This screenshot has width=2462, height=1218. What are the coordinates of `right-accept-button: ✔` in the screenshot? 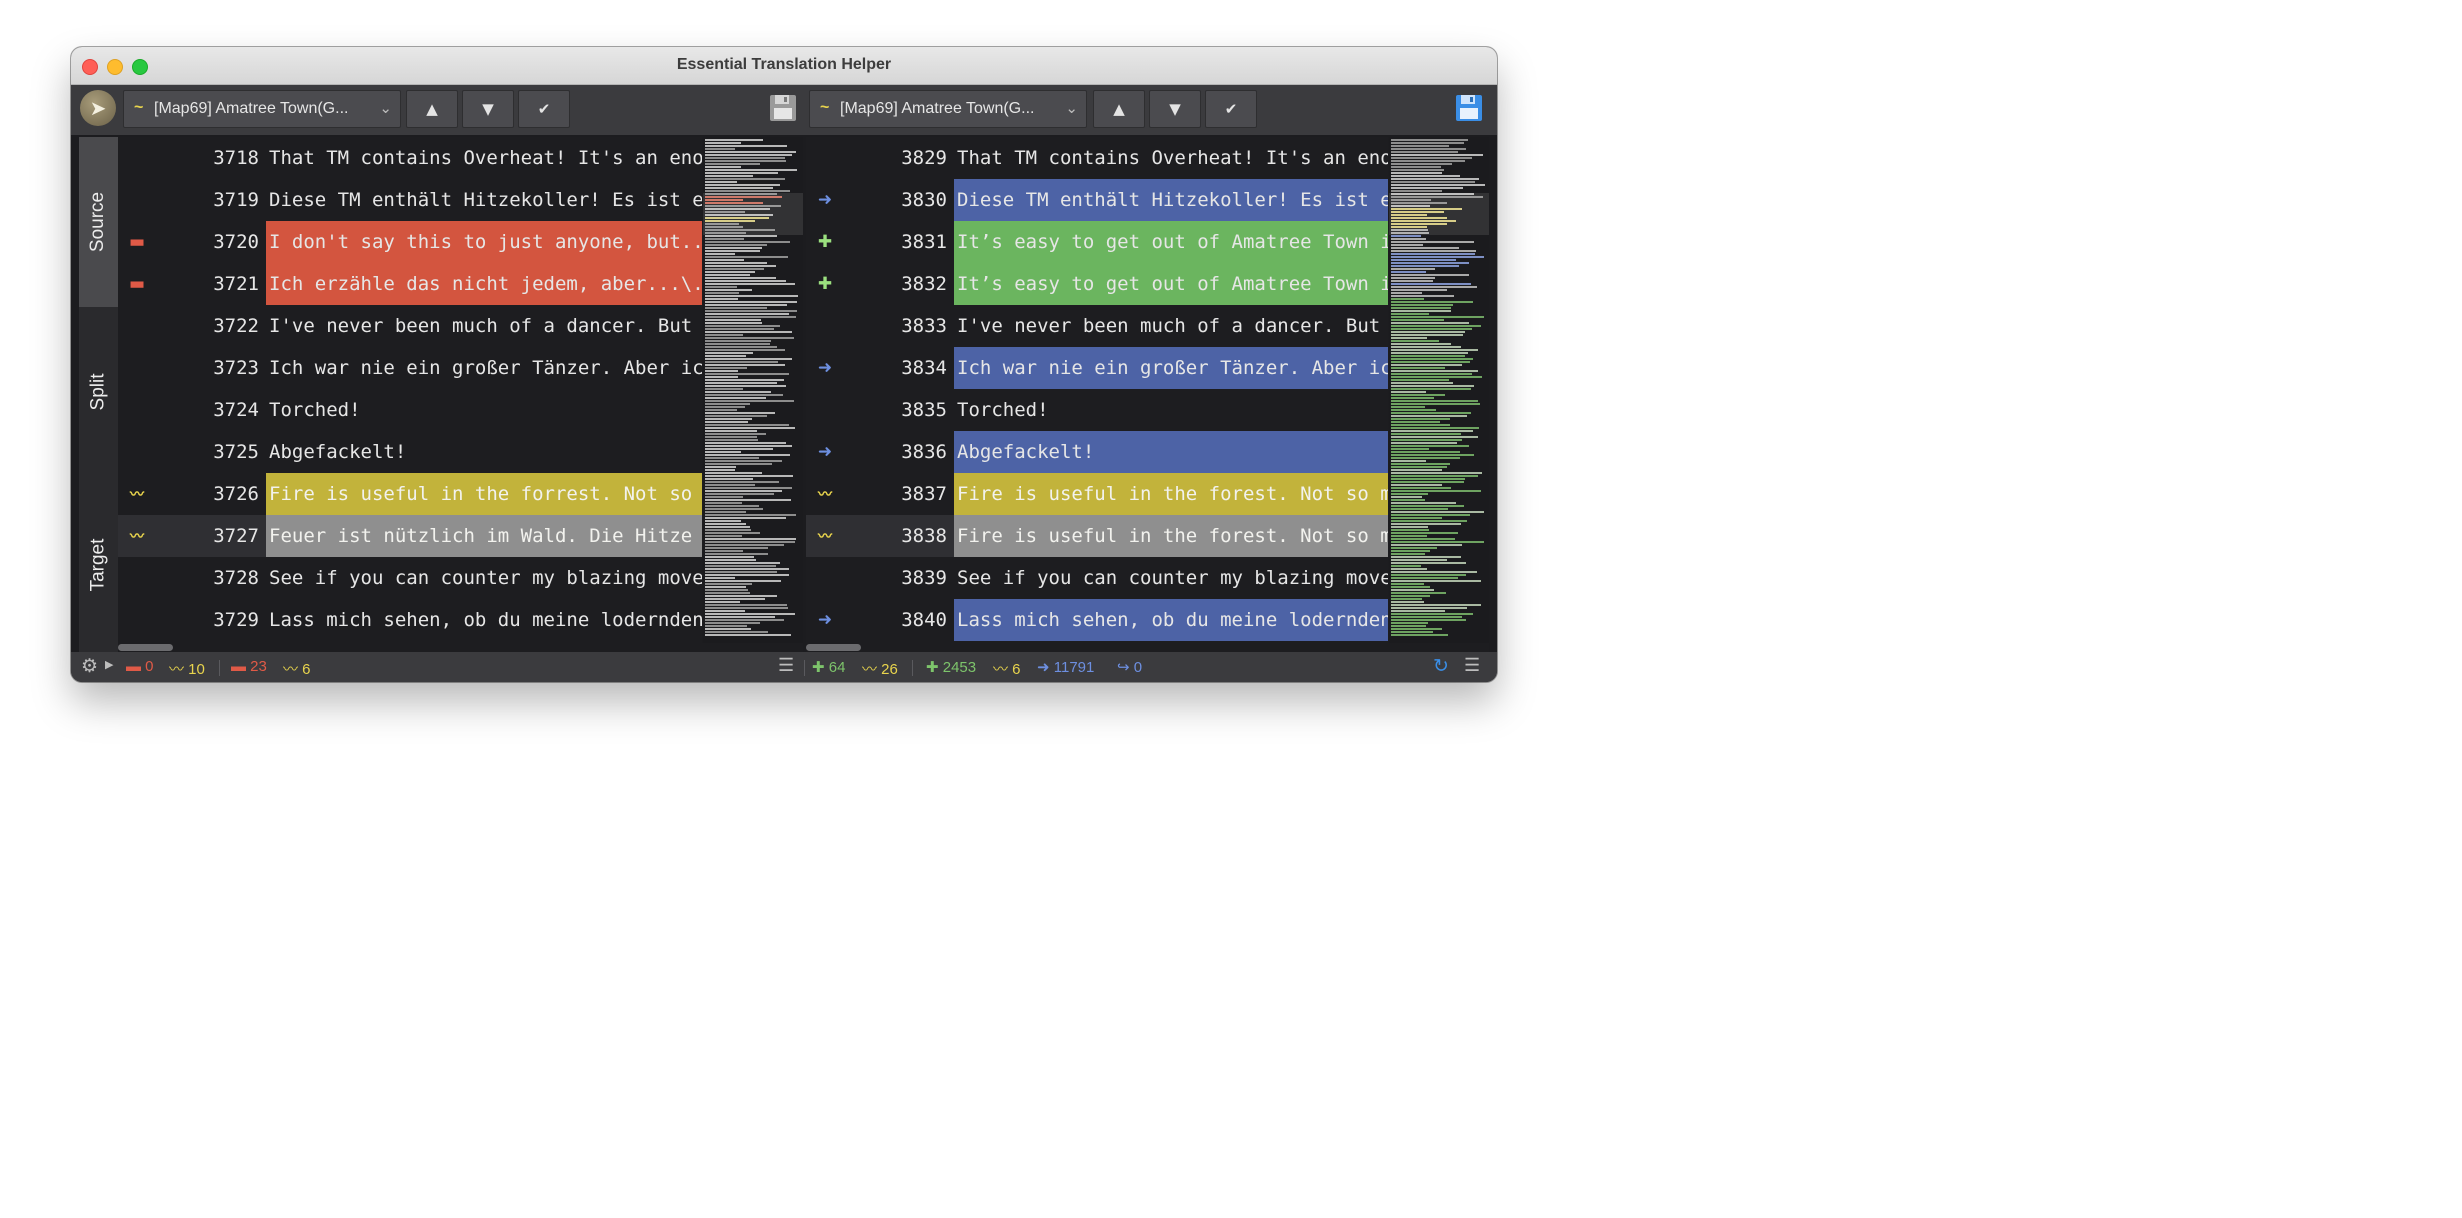 It's located at (1231, 109).